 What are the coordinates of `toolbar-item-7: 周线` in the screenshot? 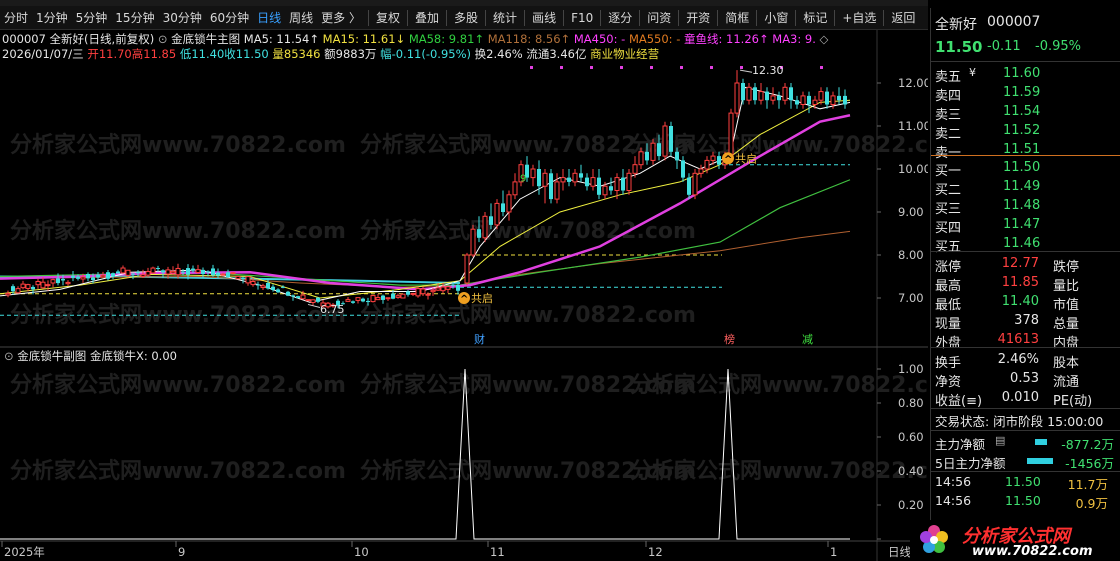 It's located at (301, 18).